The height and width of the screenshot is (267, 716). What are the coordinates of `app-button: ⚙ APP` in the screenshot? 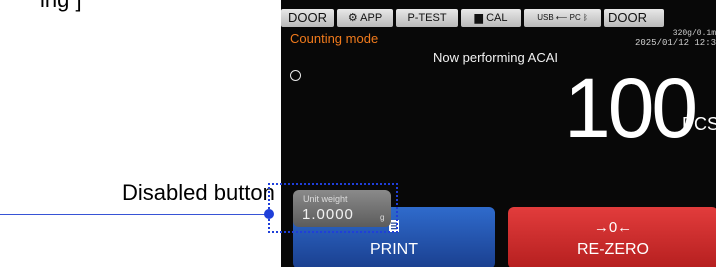 It's located at (365, 18).